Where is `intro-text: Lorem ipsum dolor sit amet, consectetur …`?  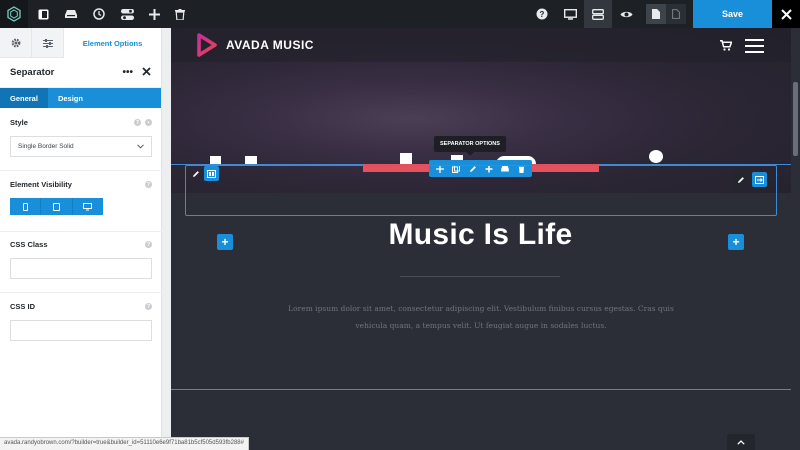
intro-text: Lorem ipsum dolor sit amet, consectetur … is located at coordinates (481, 317).